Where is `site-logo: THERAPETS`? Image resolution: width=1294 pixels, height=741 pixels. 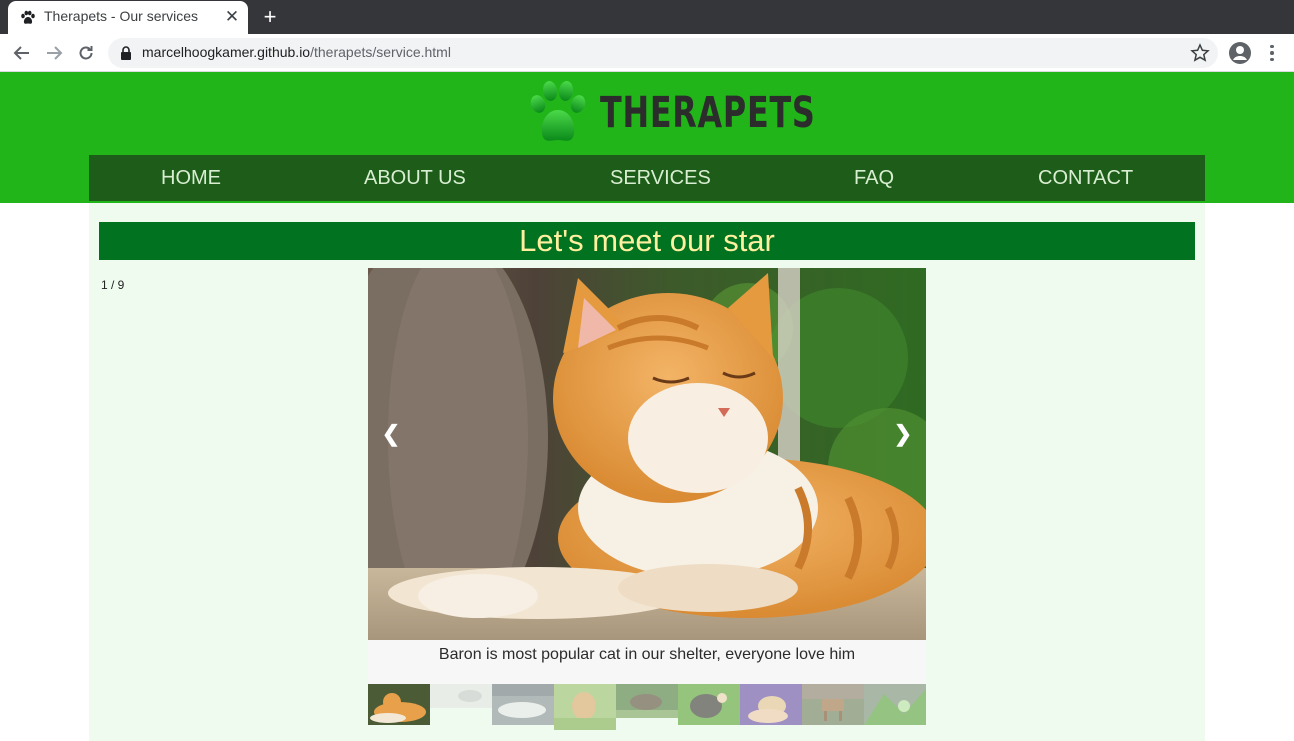
site-logo: THERAPETS is located at coordinates (671, 113).